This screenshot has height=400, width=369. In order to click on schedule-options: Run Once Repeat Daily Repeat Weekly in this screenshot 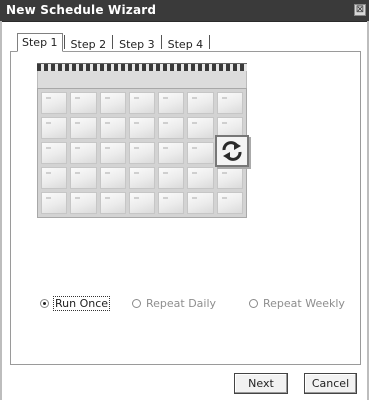, I will do `click(200, 304)`.